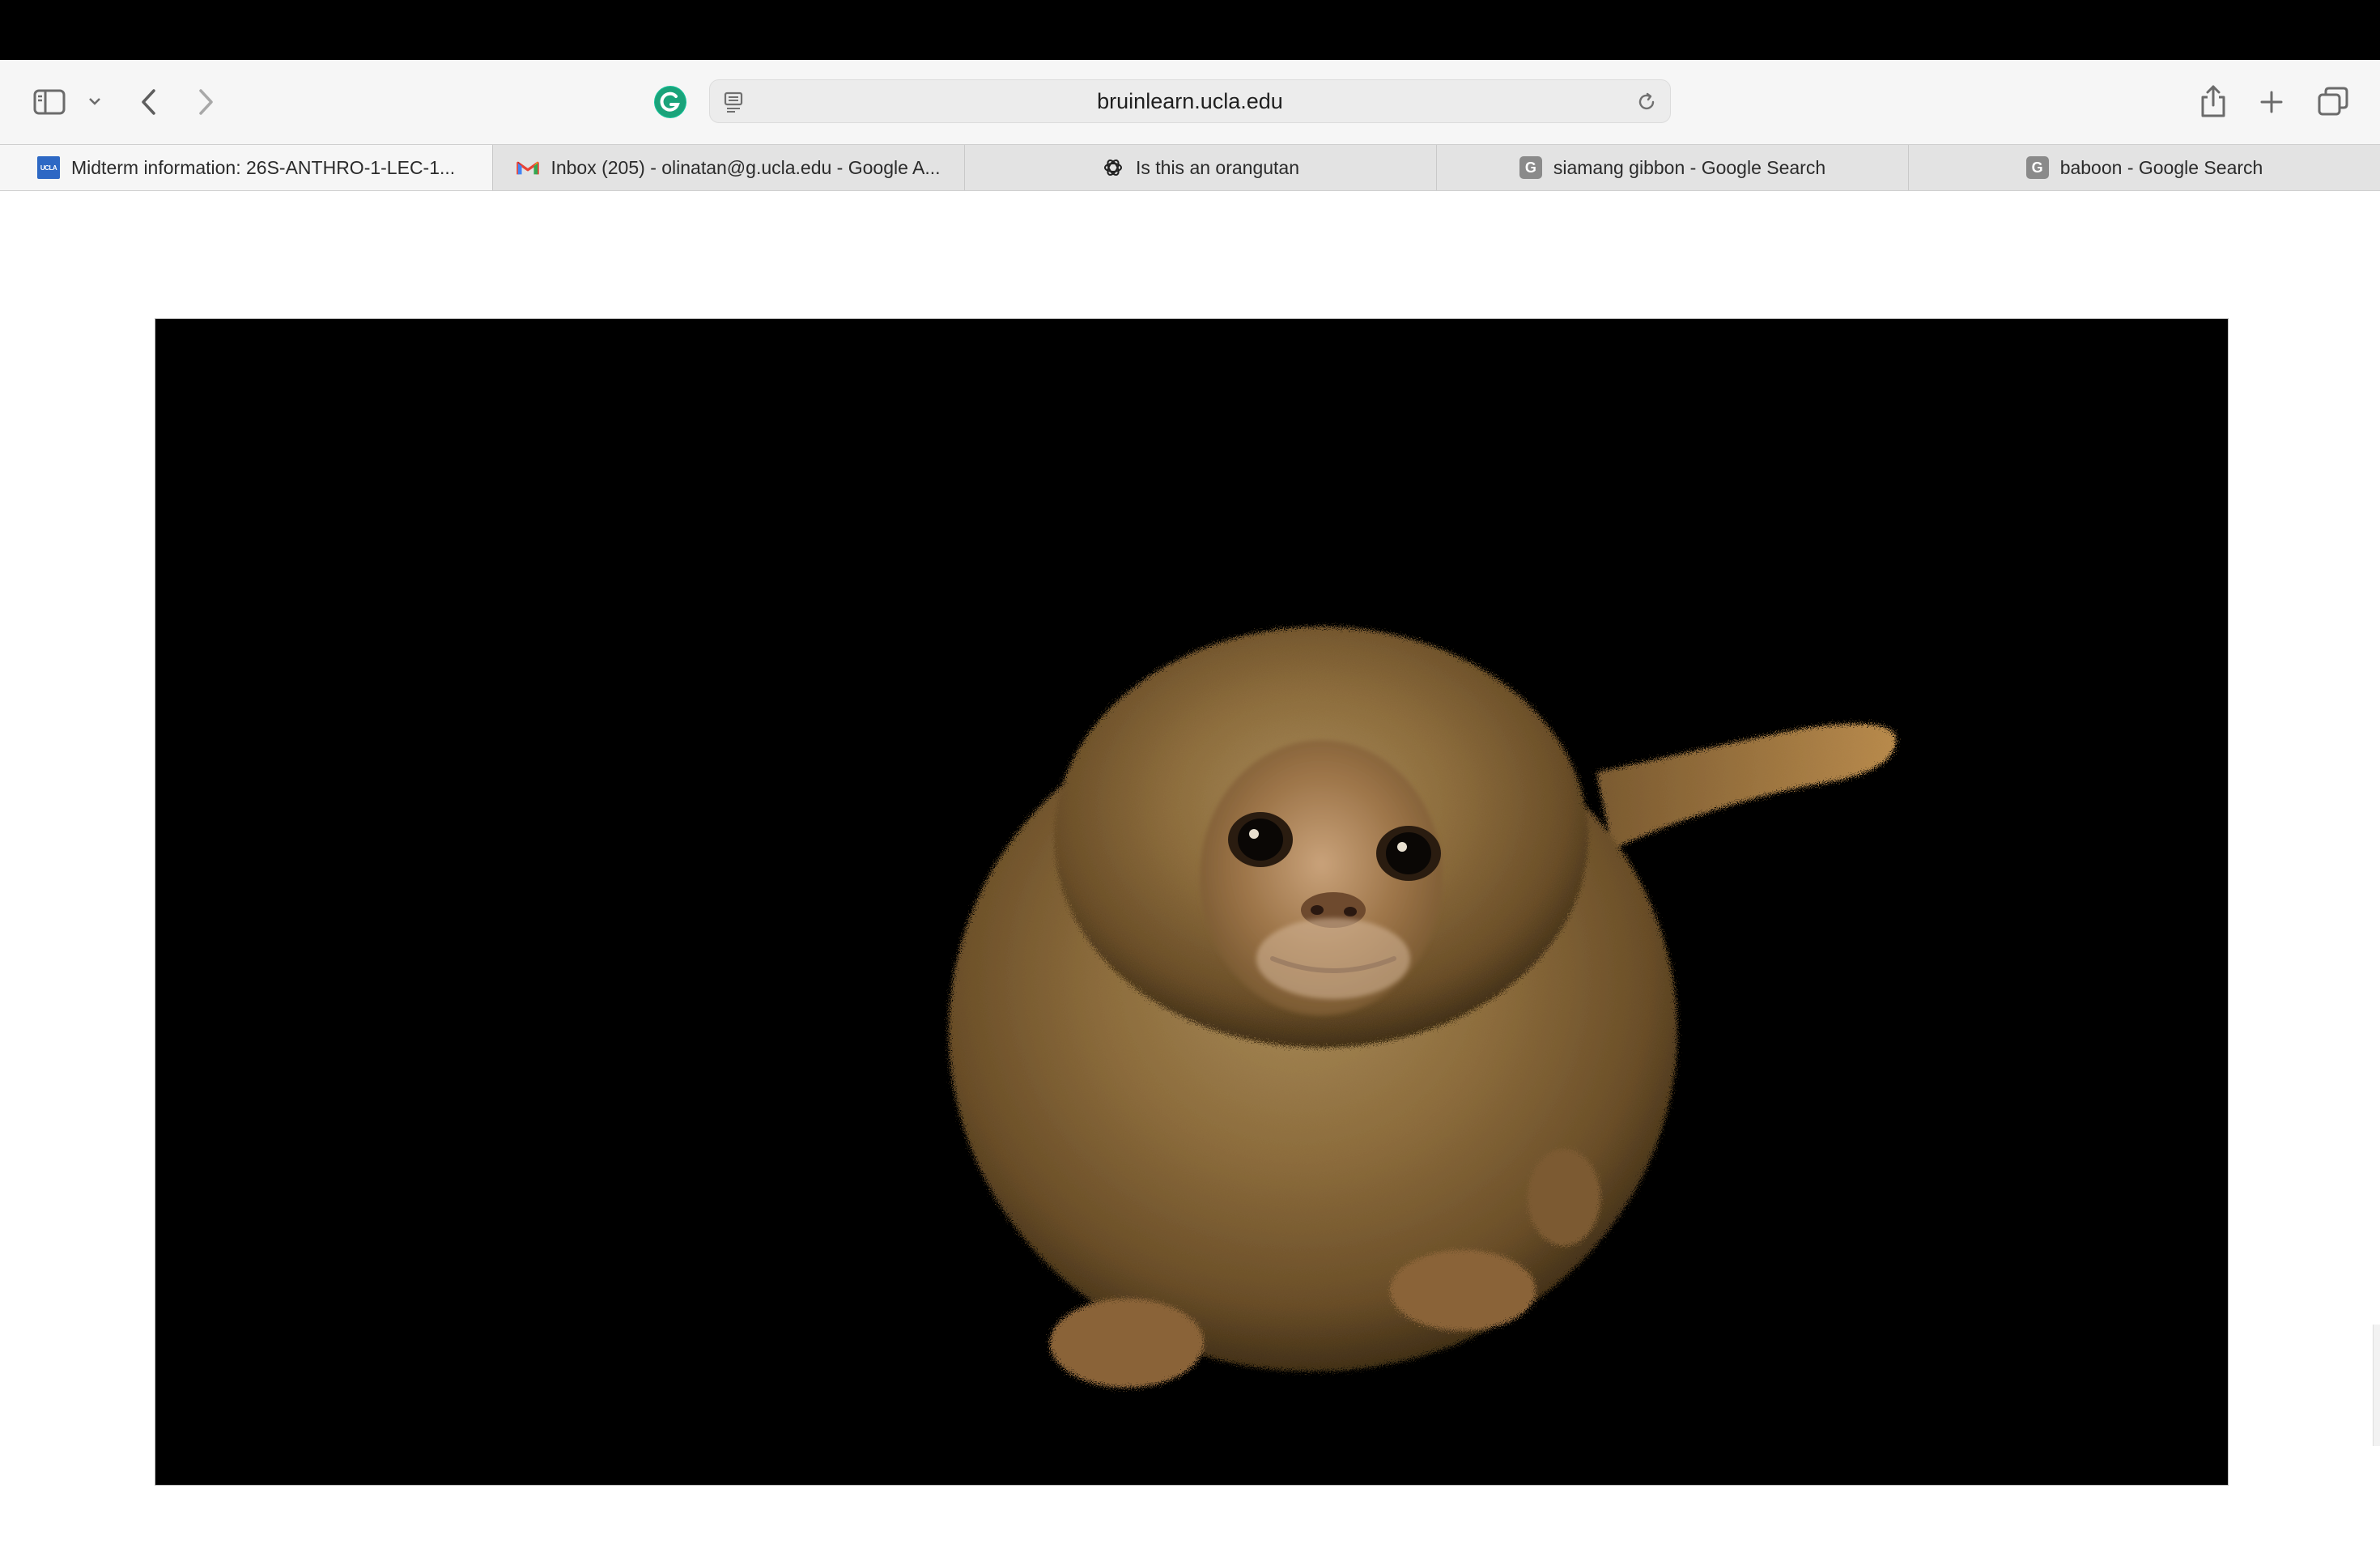 This screenshot has height=1548, width=2380. I want to click on new-tab-icon, so click(2271, 102).